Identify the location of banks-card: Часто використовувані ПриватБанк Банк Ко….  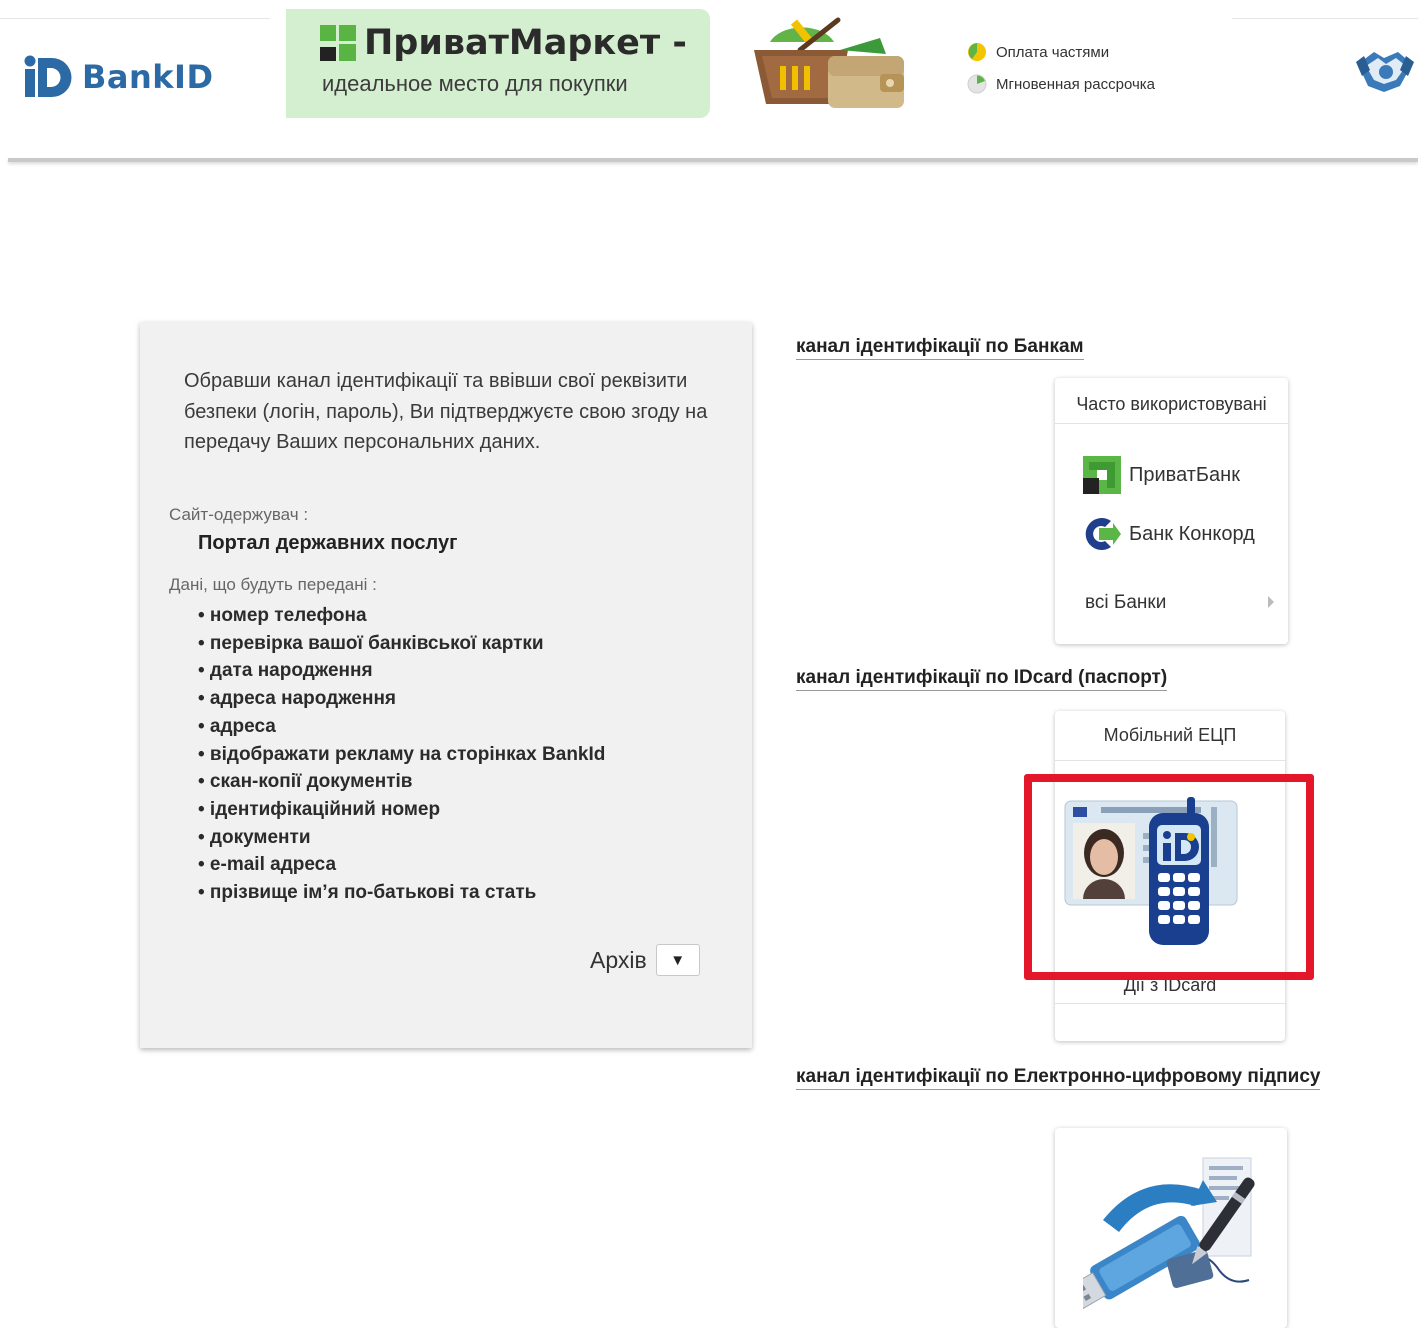
(1171, 511).